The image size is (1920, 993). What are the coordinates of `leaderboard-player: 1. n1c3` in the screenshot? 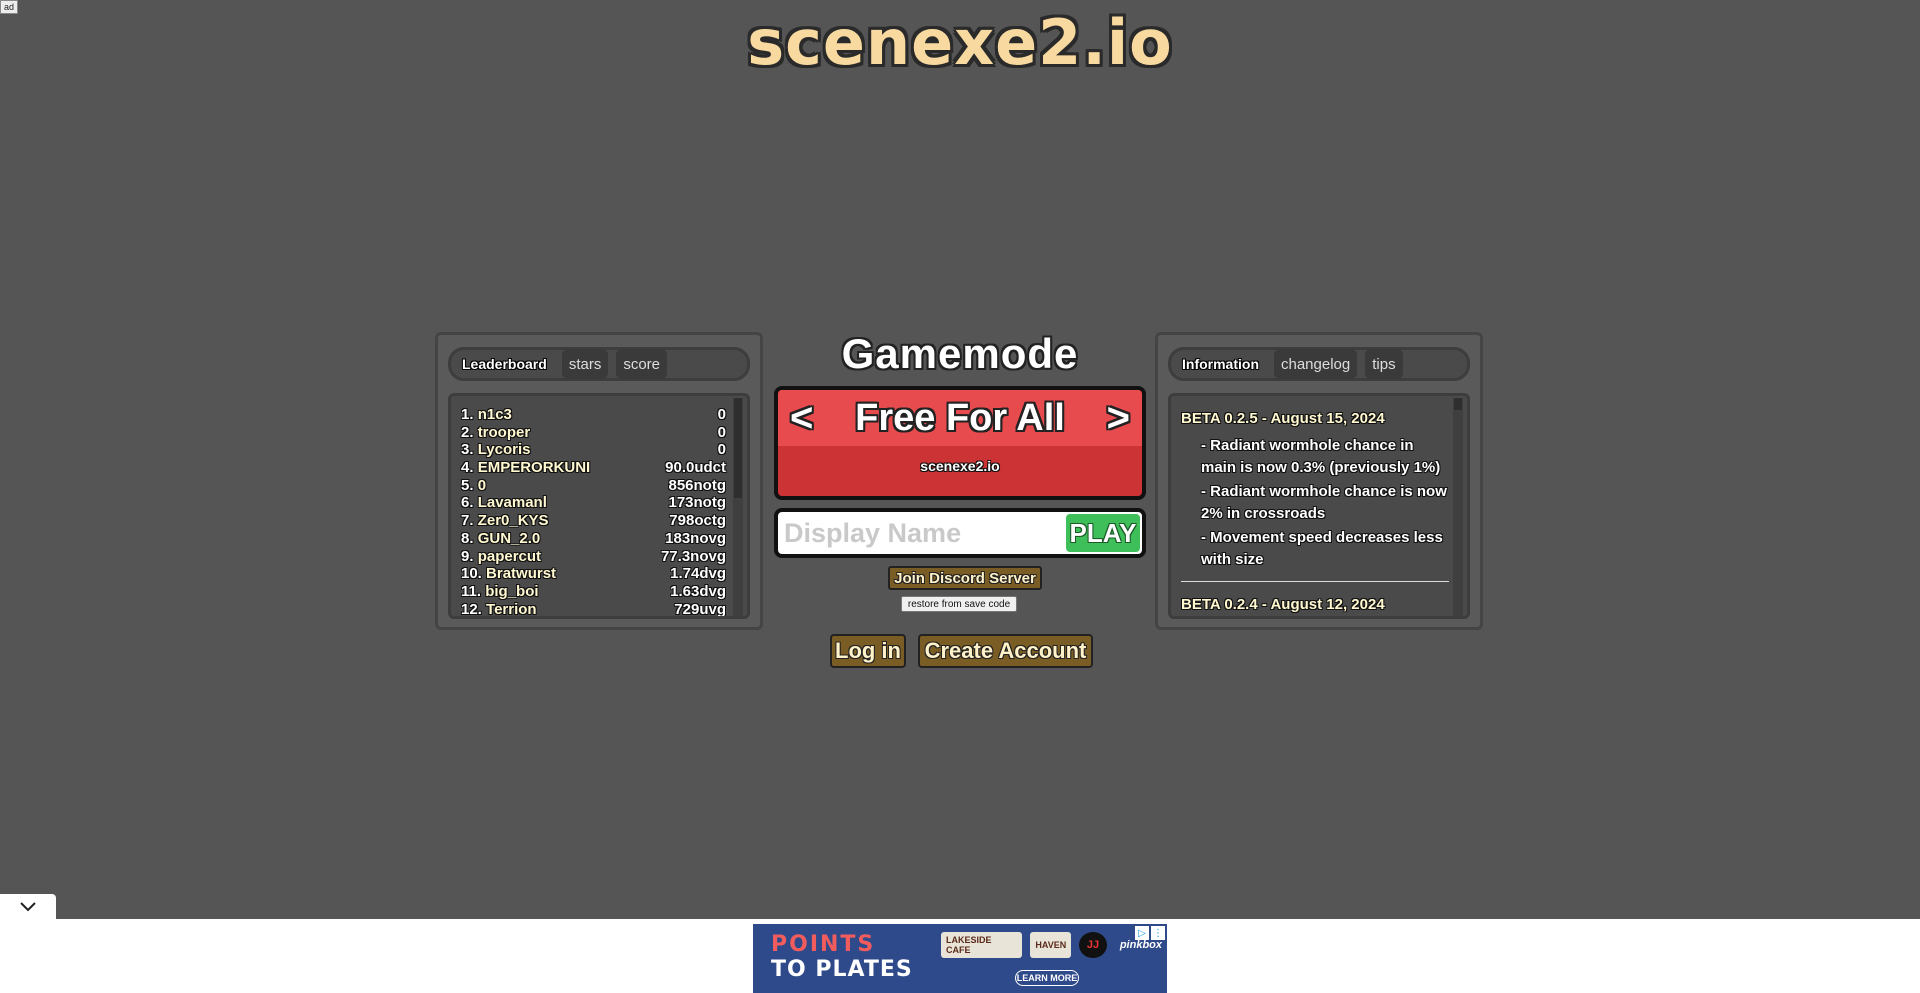 It's located at (486, 415).